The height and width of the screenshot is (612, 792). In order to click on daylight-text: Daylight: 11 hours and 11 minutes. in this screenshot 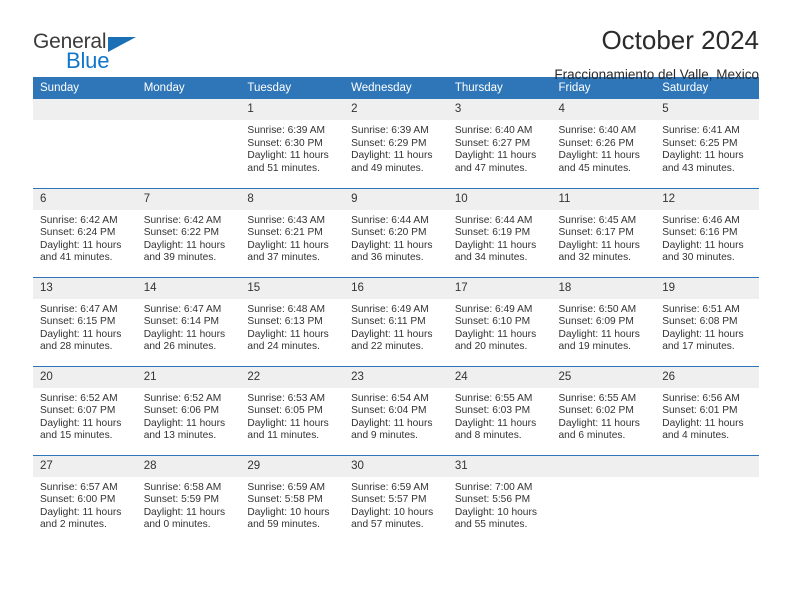, I will do `click(288, 429)`.